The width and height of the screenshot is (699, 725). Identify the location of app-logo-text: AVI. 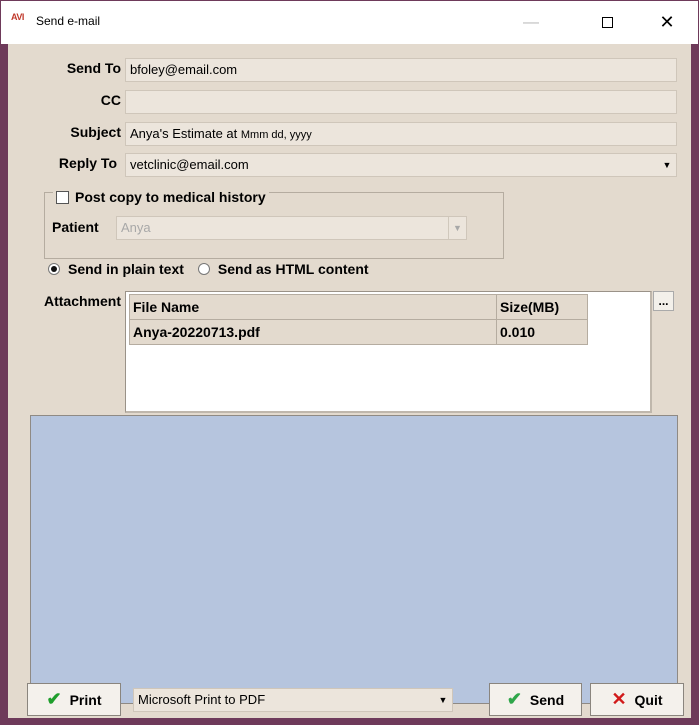
(17, 17).